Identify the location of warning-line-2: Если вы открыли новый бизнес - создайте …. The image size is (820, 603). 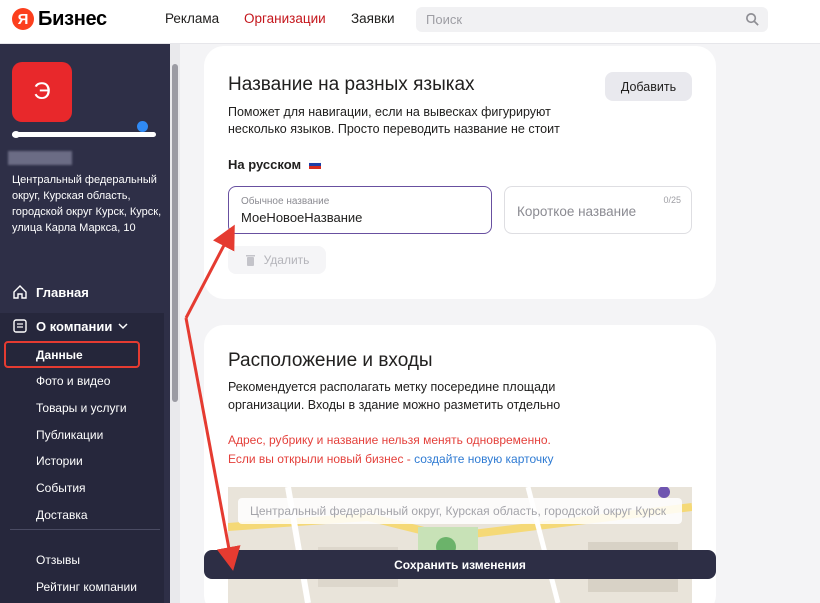
(391, 459).